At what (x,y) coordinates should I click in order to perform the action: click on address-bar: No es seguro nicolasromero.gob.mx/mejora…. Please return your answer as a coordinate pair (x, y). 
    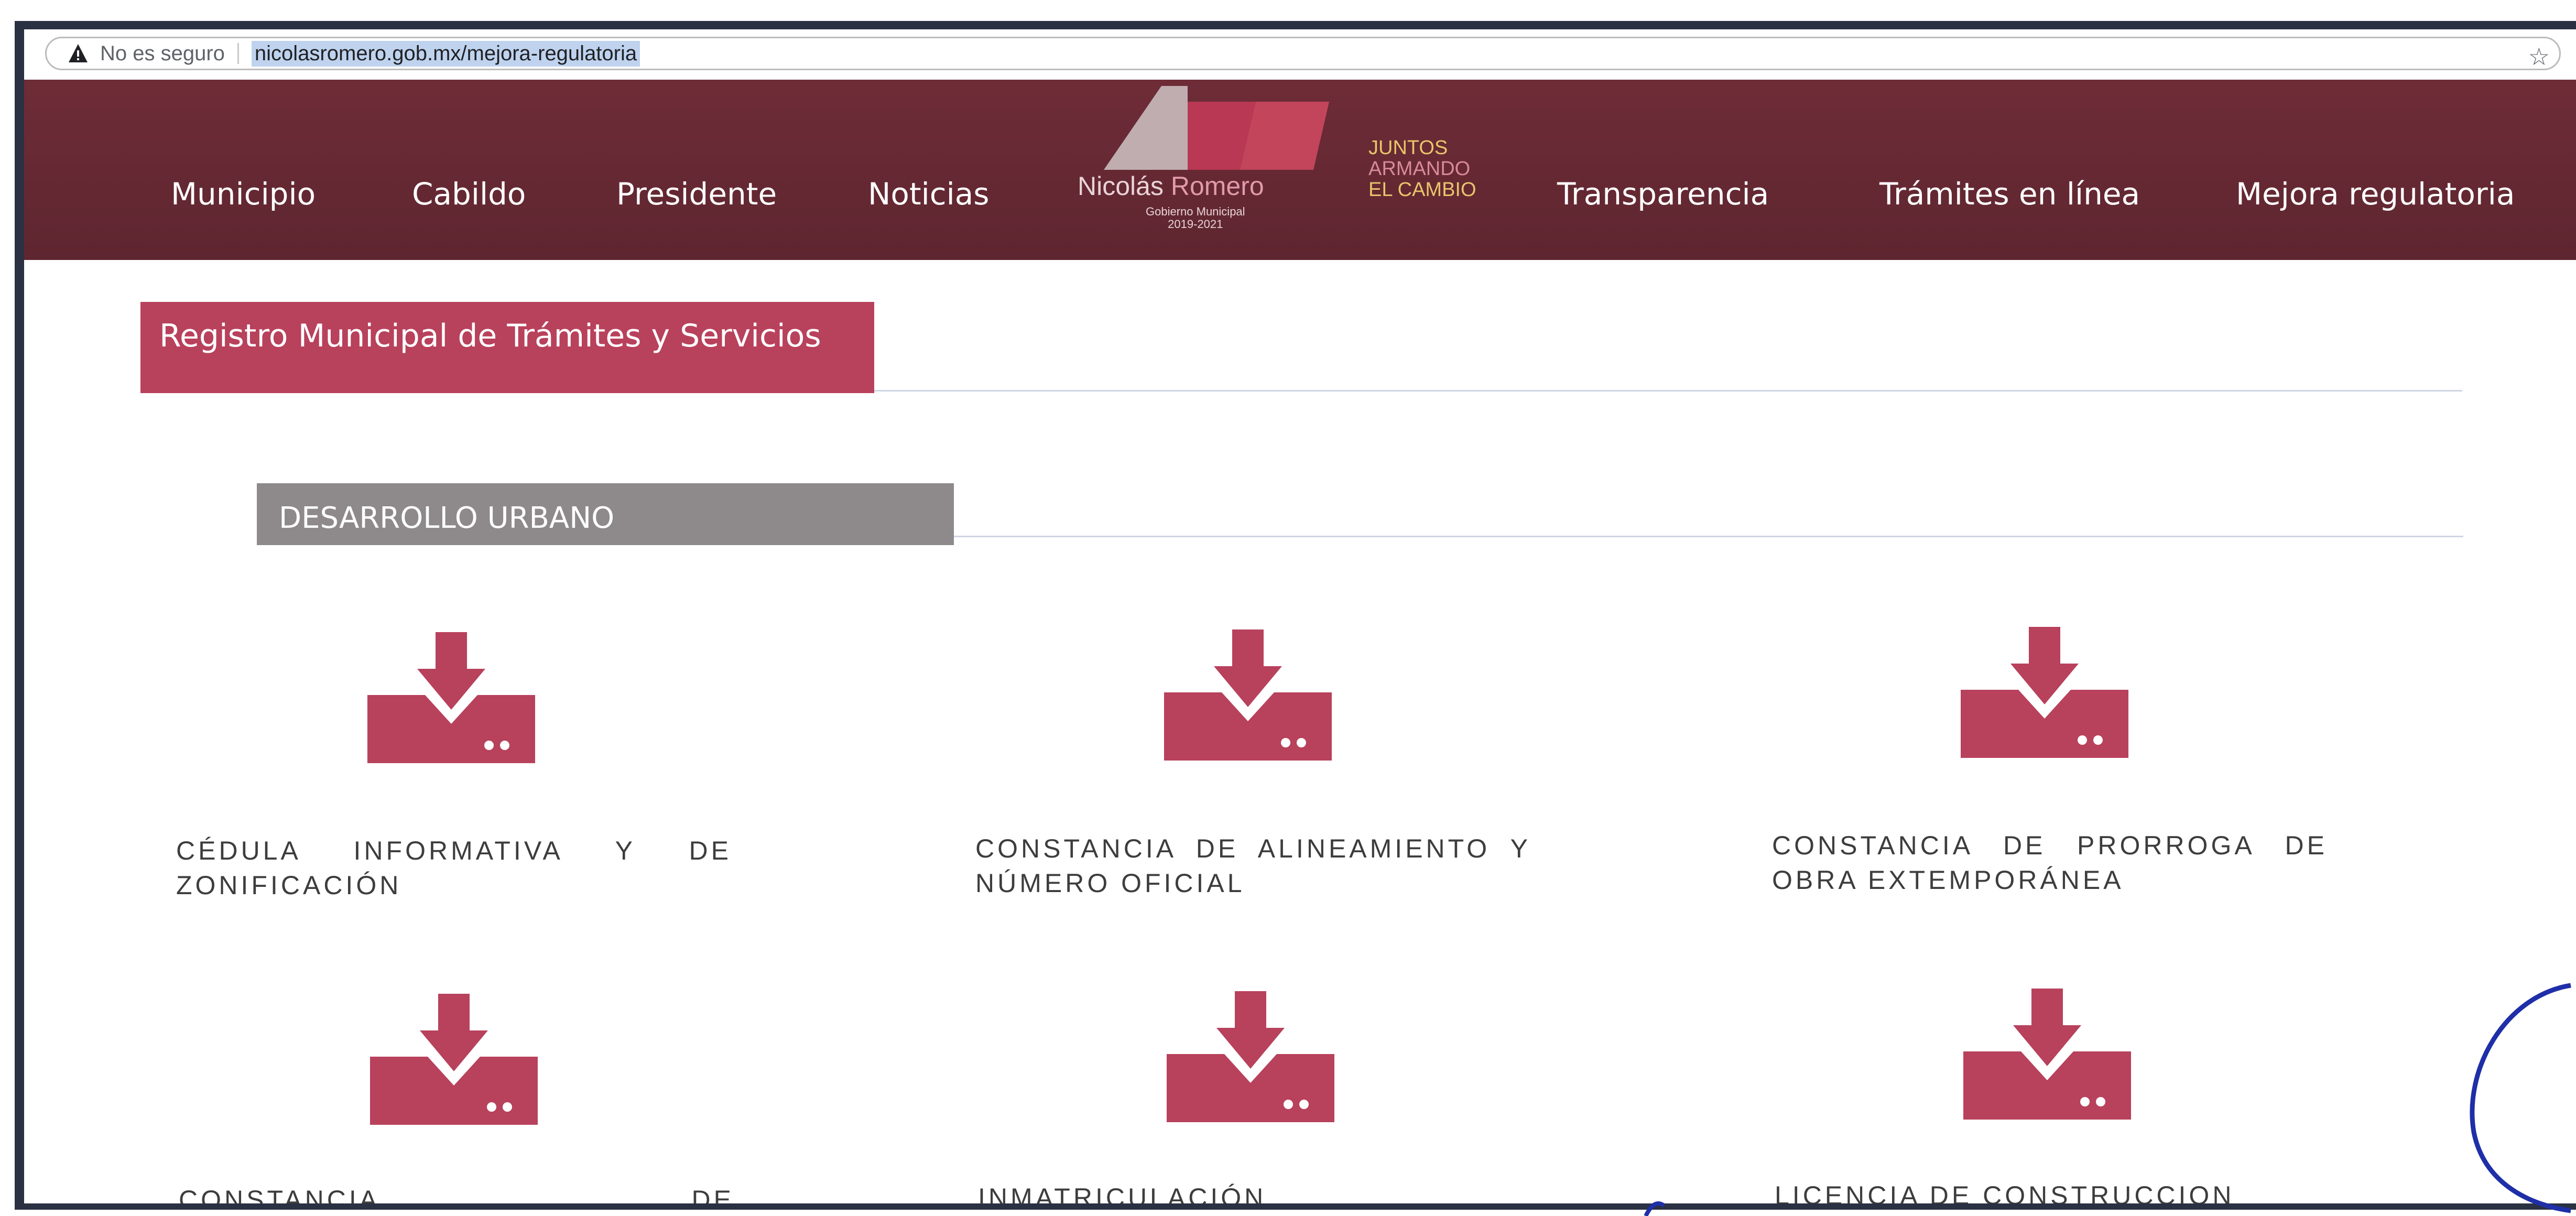
    Looking at the image, I should click on (1300, 55).